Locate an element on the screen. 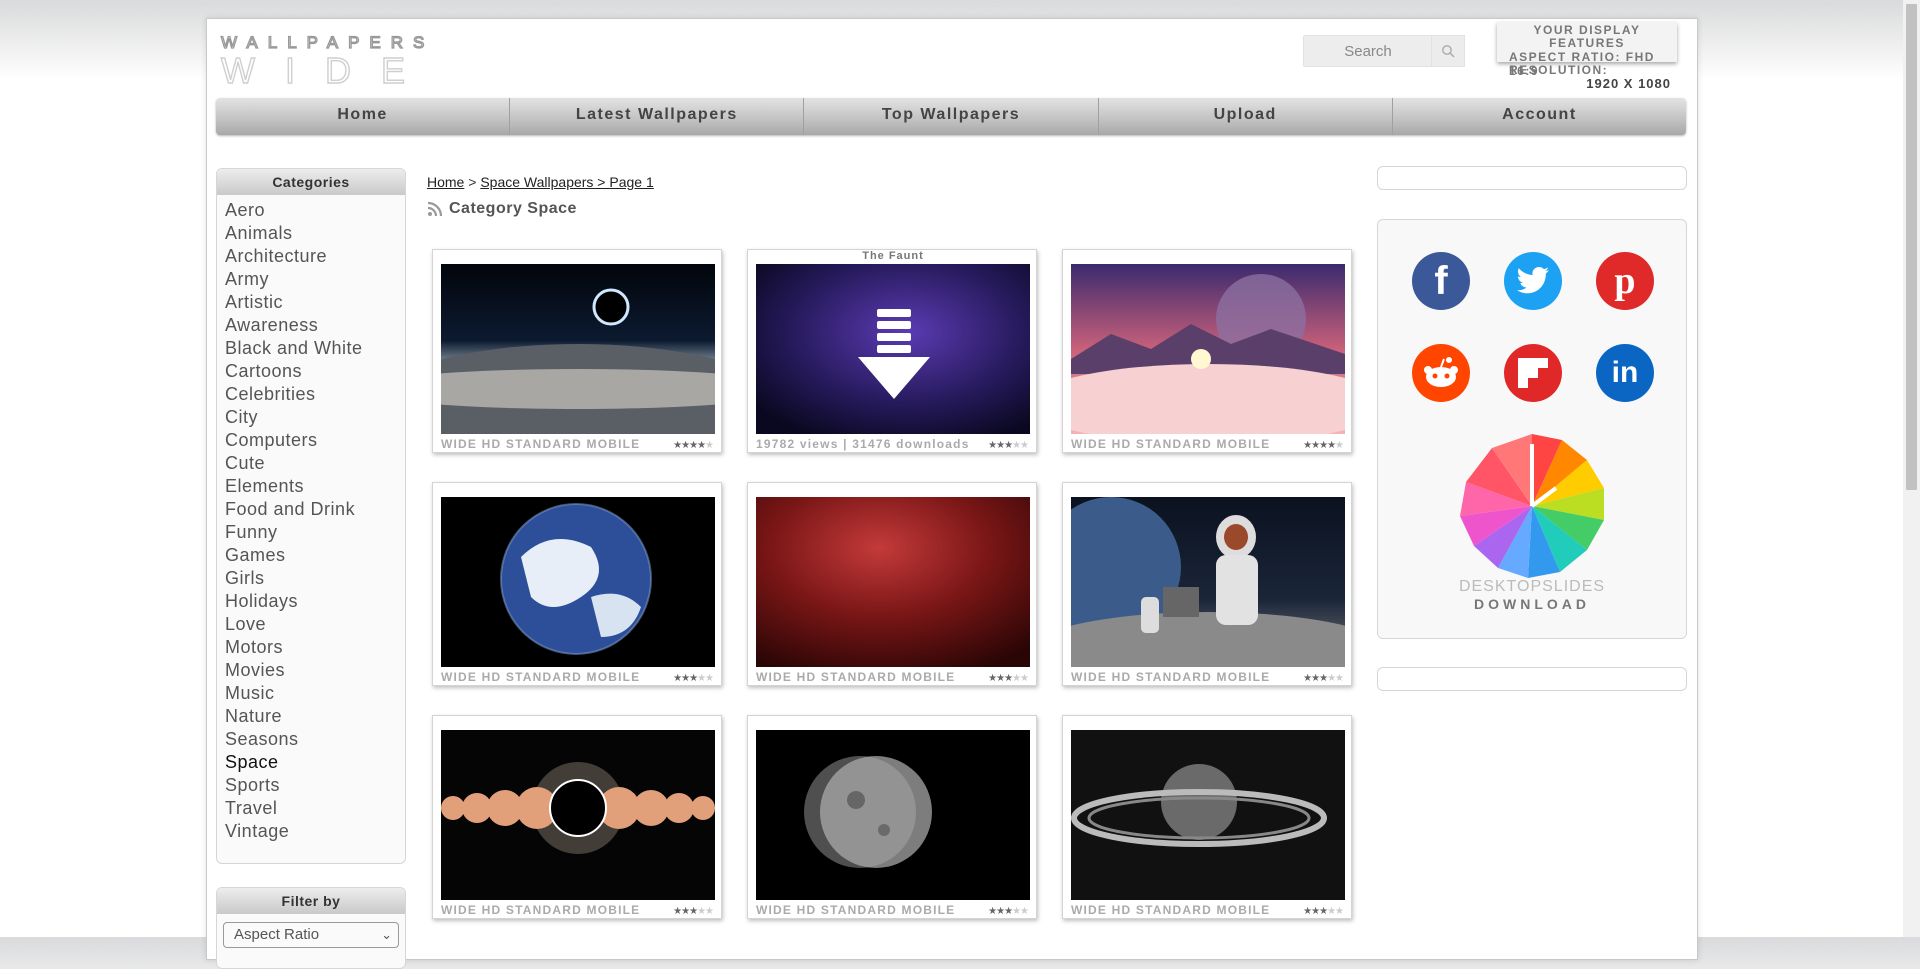 Image resolution: width=1920 pixels, height=969 pixels. category-item-travel: Travel is located at coordinates (315, 808).